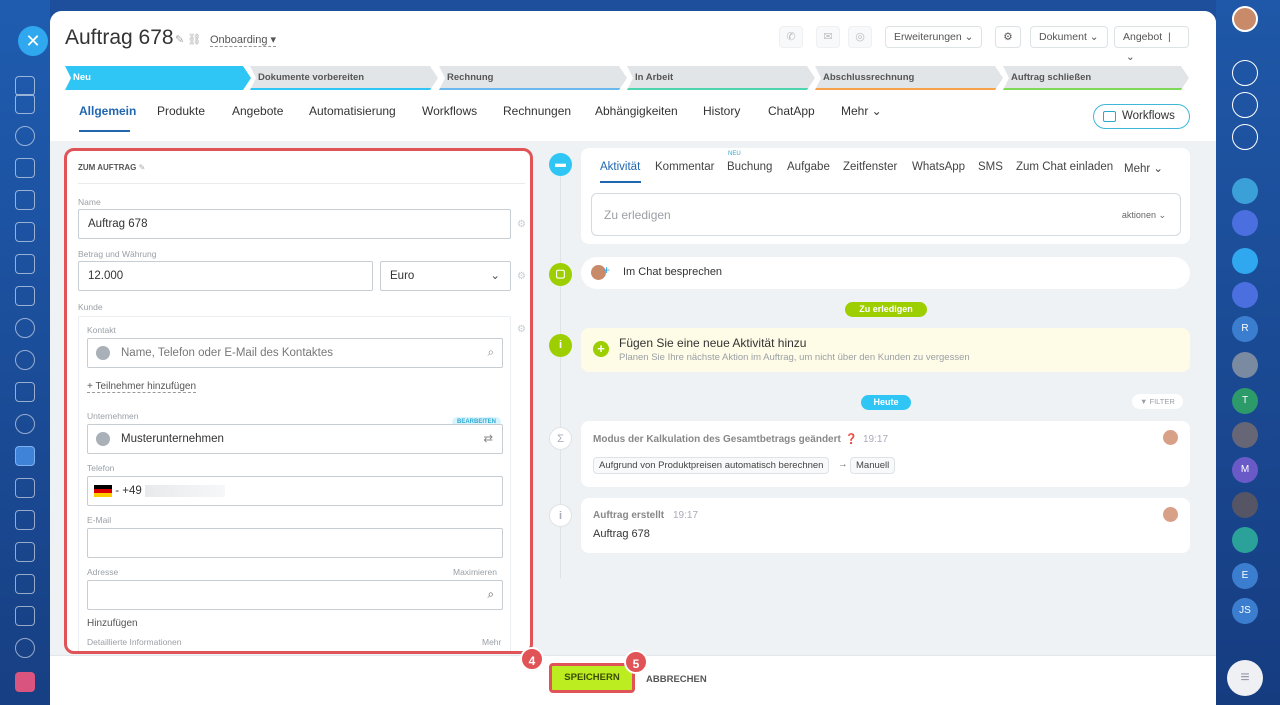 The image size is (1280, 705). What do you see at coordinates (25, 200) in the screenshot?
I see `document-icon` at bounding box center [25, 200].